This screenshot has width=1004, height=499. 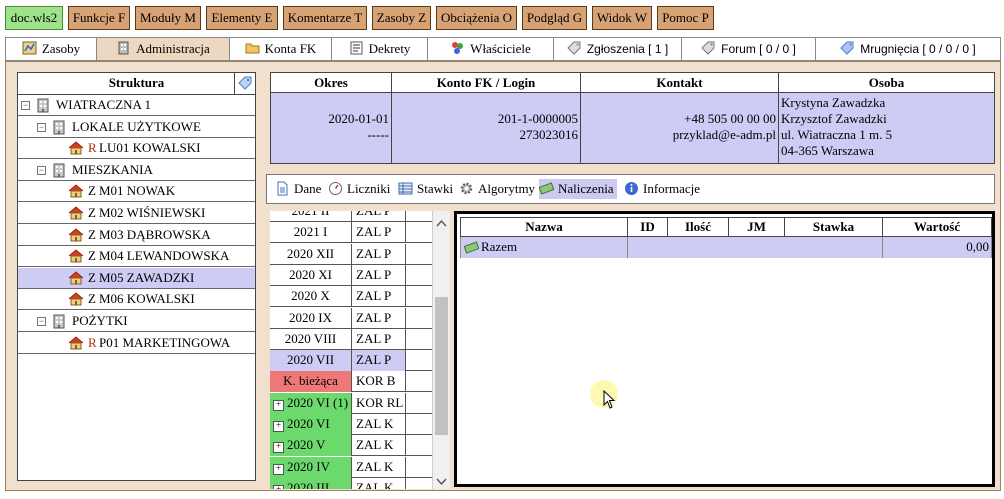 I want to click on menu-pomoc: Pomoc P, so click(x=685, y=18).